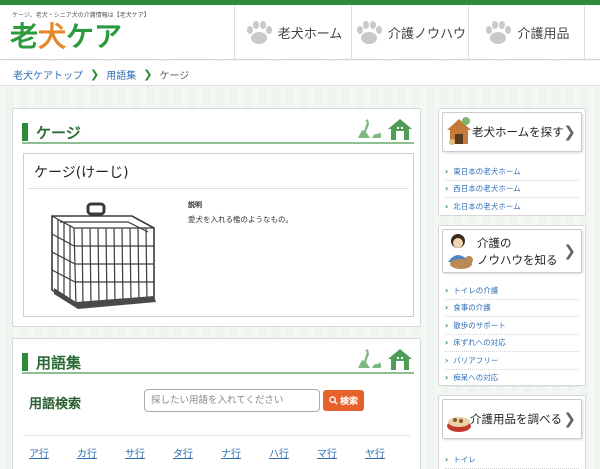  What do you see at coordinates (512, 326) in the screenshot?
I see `list-item: › 散歩のサポート` at bounding box center [512, 326].